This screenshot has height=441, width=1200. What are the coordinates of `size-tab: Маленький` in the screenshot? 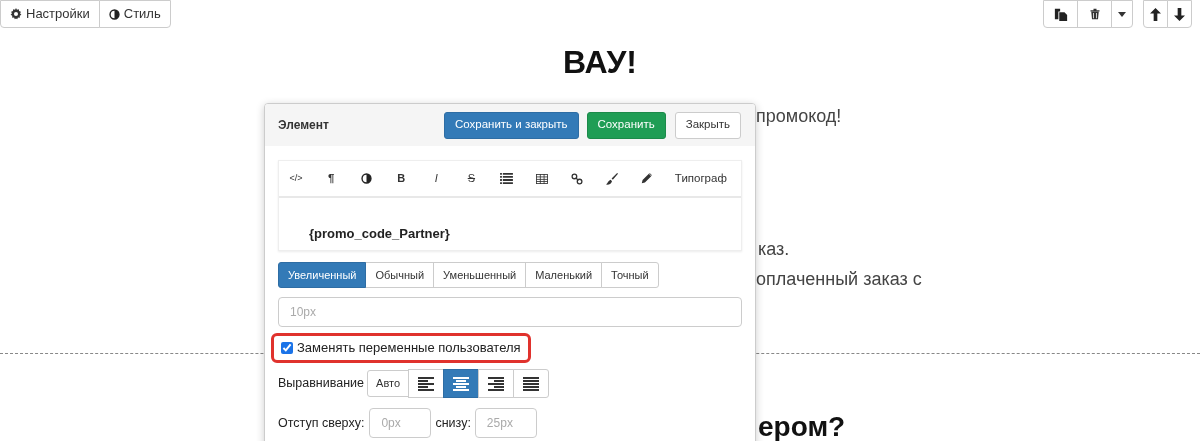 It's located at (564, 275).